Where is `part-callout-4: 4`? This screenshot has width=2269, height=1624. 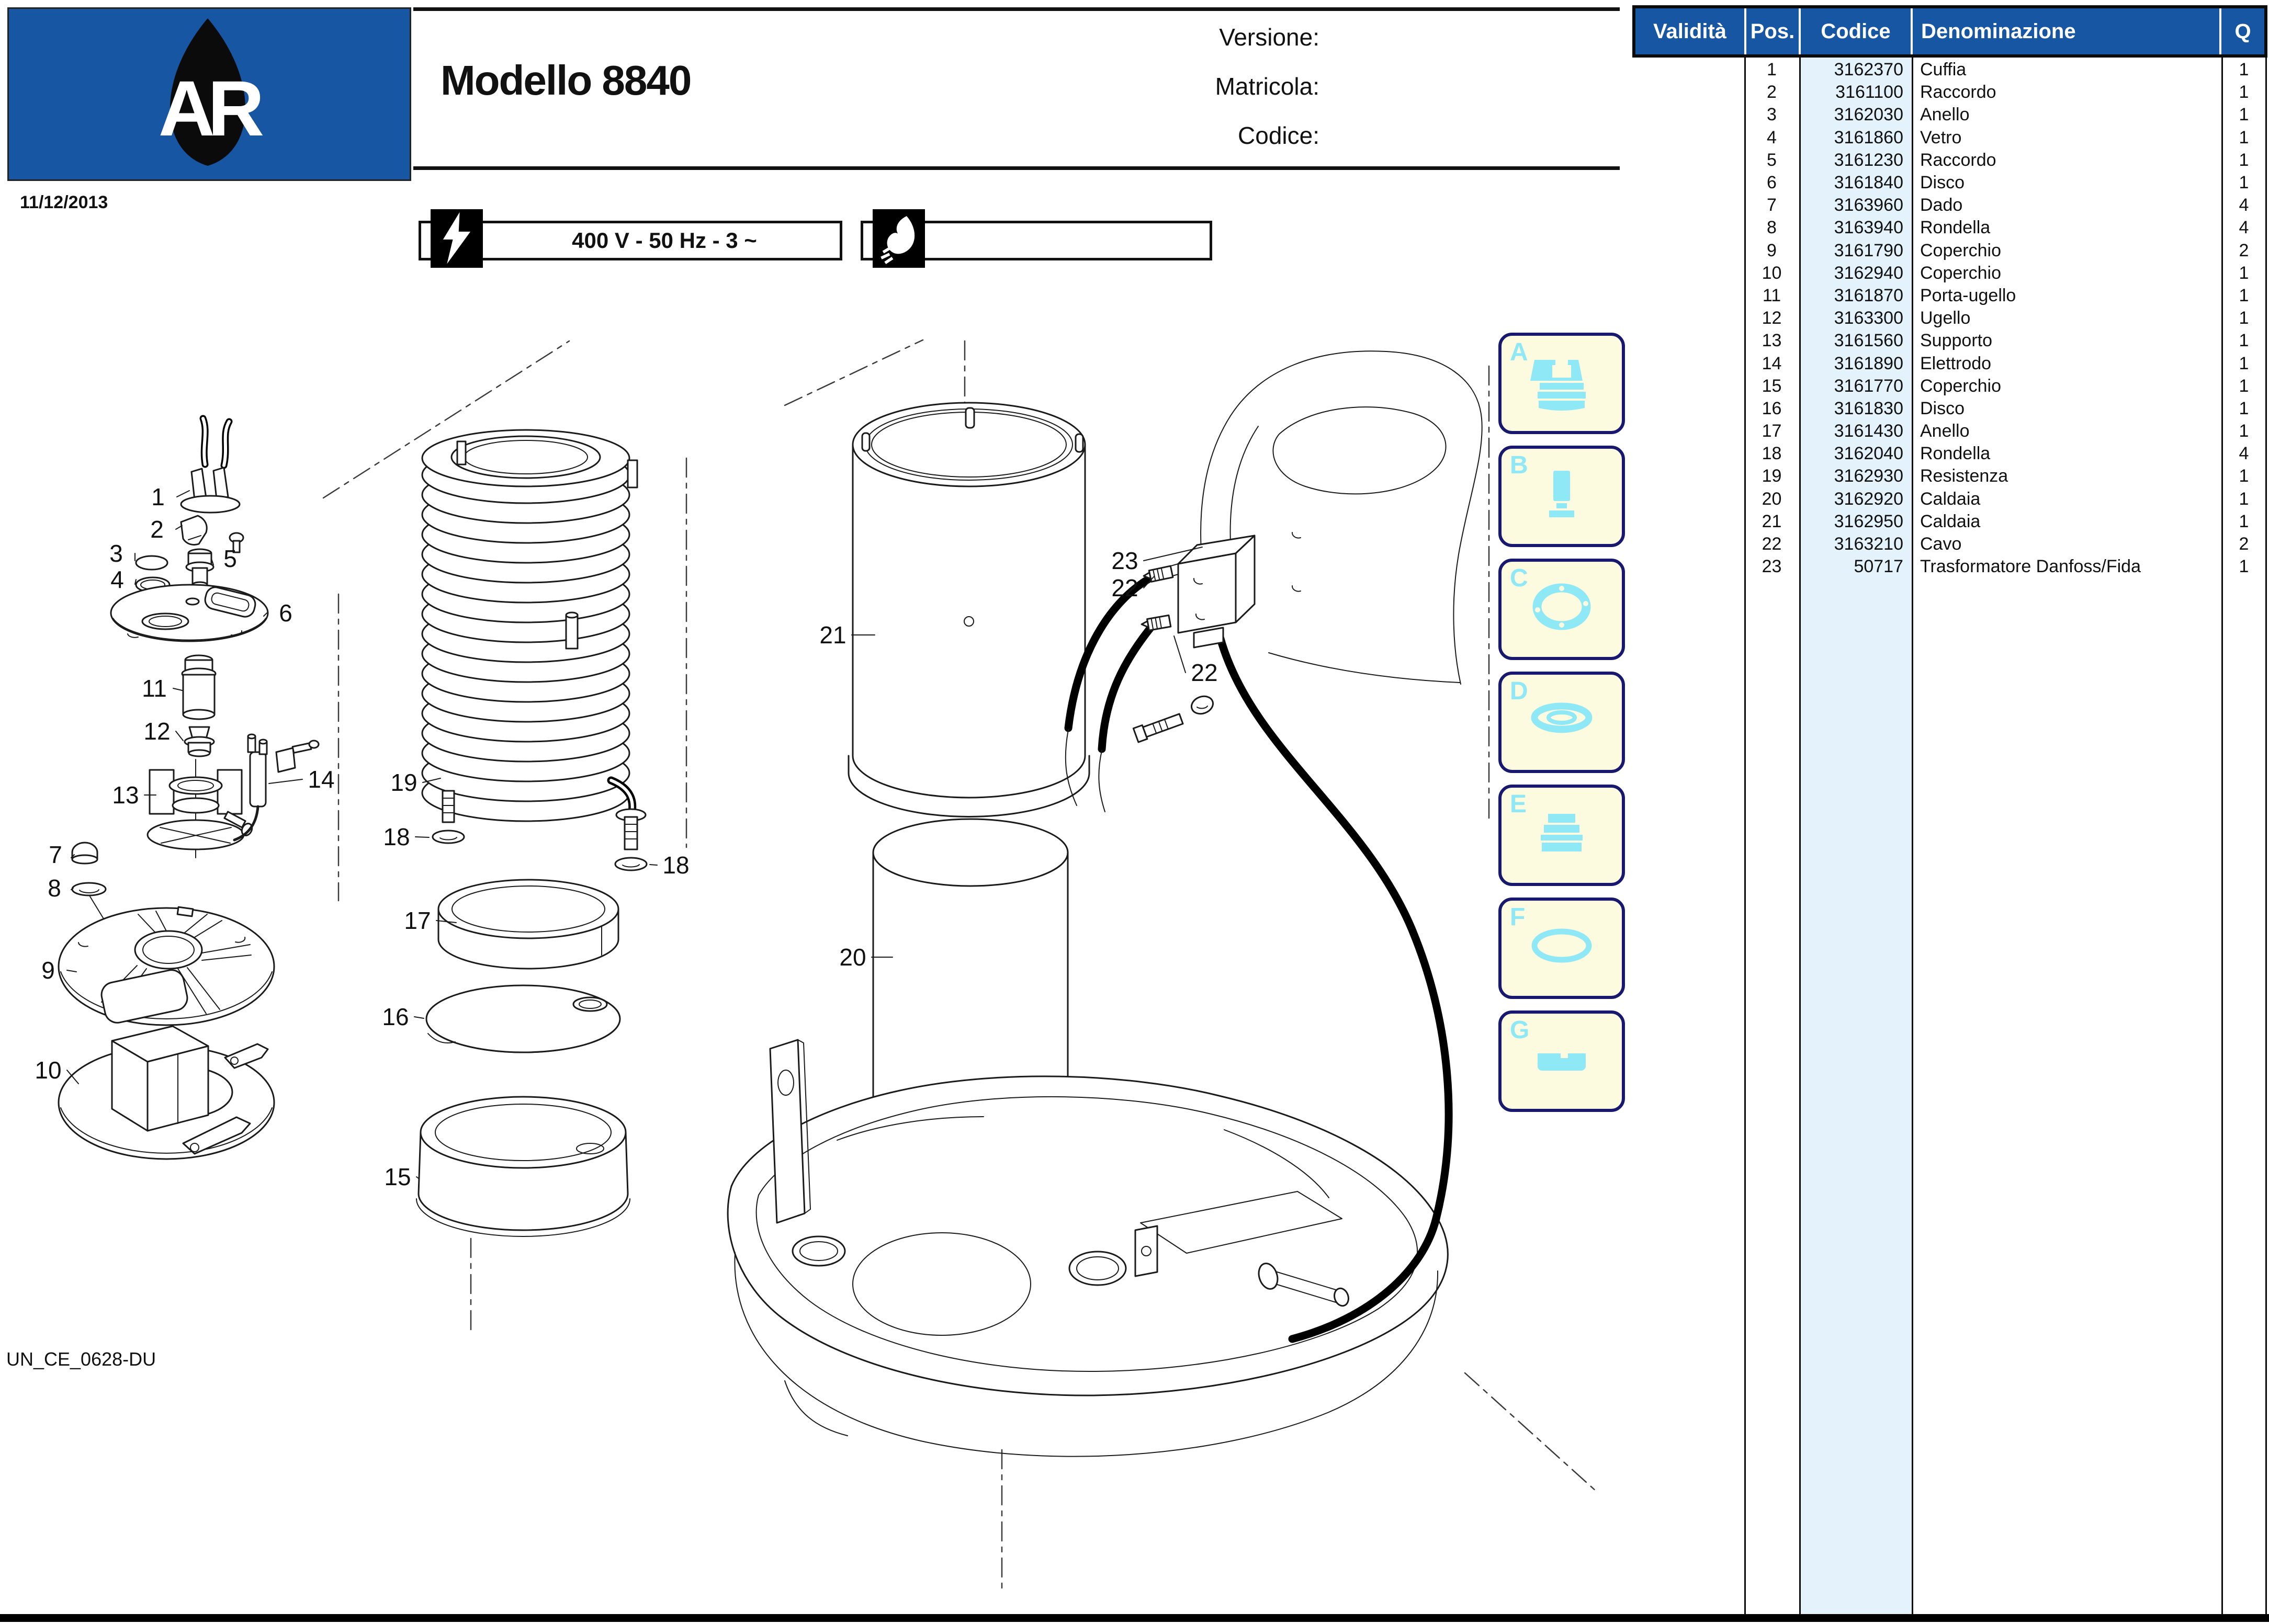
part-callout-4: 4 is located at coordinates (117, 579).